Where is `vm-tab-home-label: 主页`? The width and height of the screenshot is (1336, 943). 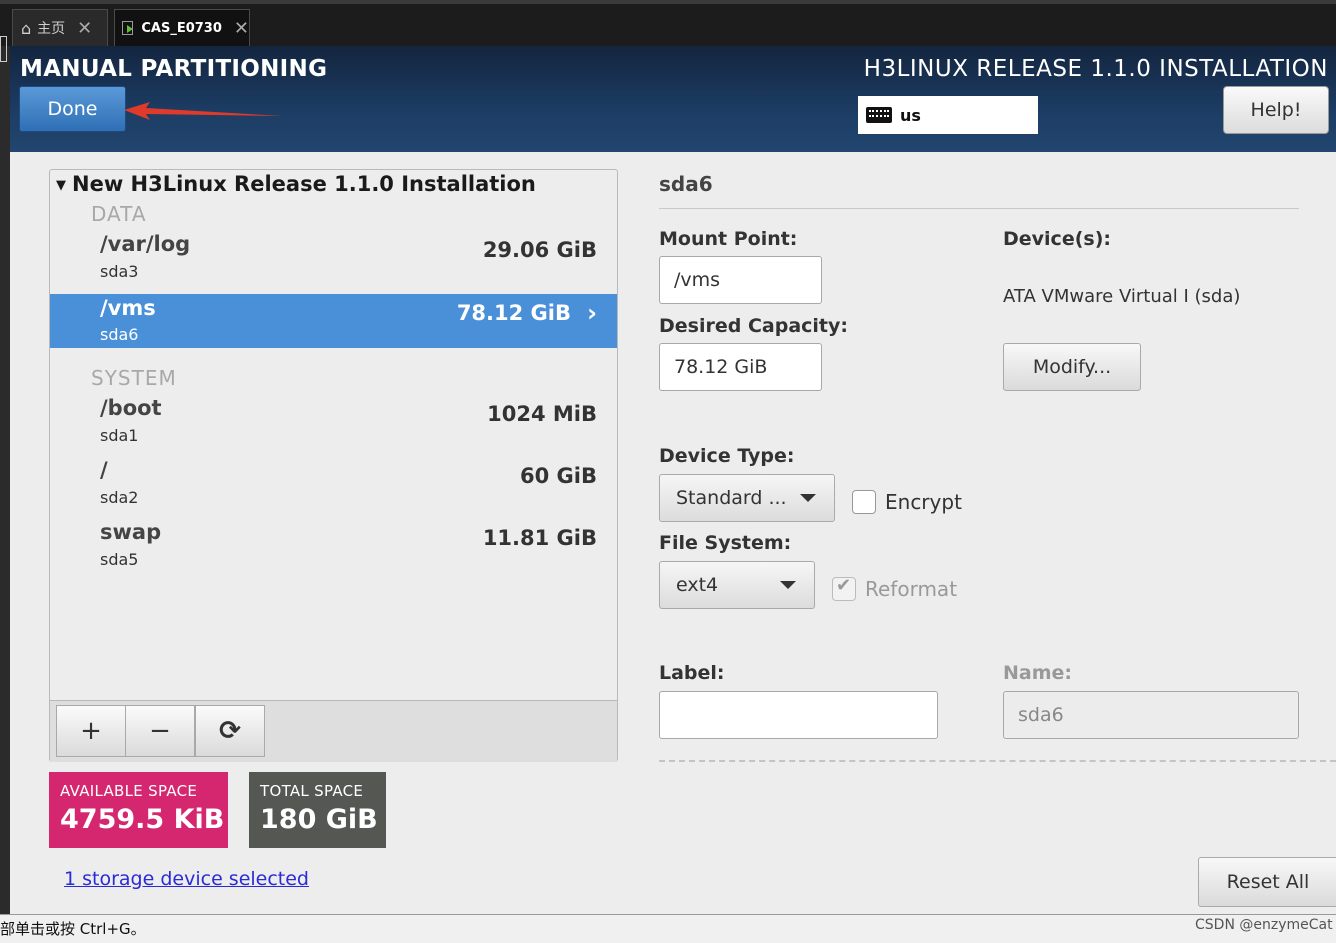 vm-tab-home-label: 主页 is located at coordinates (51, 29).